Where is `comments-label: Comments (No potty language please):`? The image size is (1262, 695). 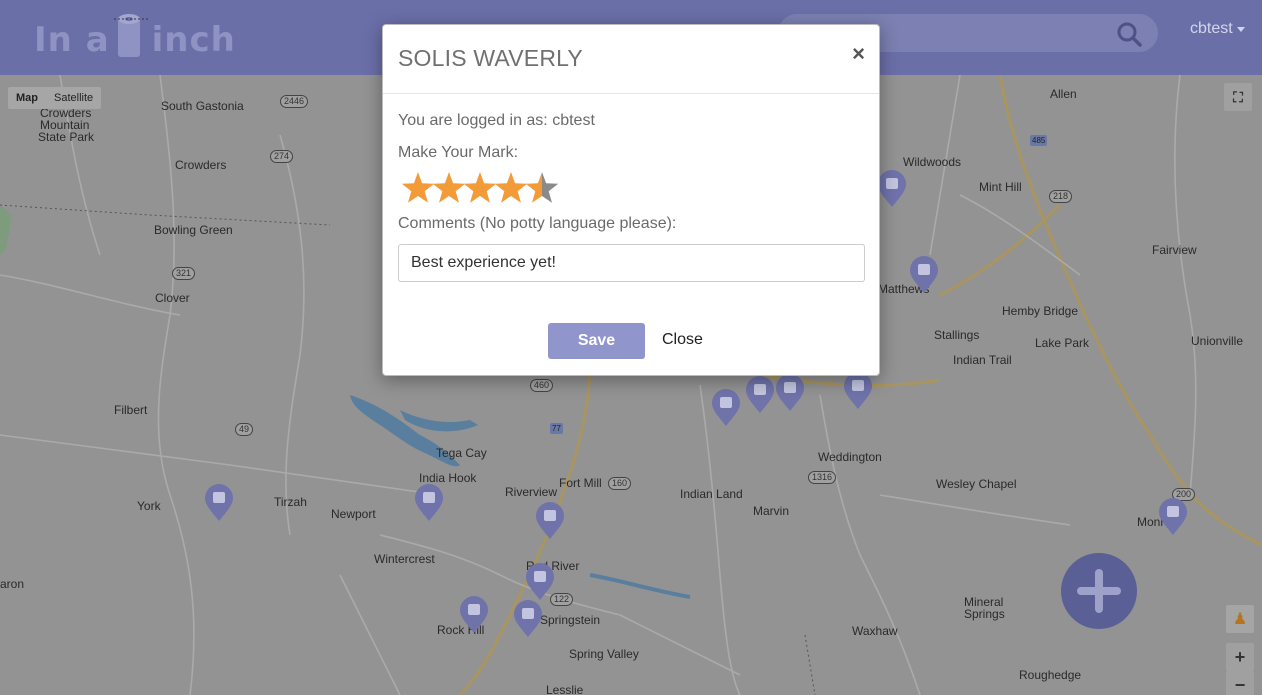 comments-label: Comments (No potty language please): is located at coordinates (537, 223).